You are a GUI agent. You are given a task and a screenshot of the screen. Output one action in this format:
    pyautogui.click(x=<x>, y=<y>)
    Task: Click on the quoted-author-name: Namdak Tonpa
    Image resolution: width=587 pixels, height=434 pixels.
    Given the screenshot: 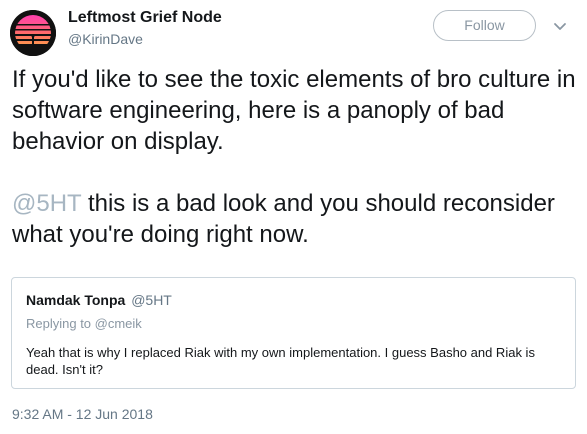 What is the action you would take?
    pyautogui.click(x=76, y=300)
    